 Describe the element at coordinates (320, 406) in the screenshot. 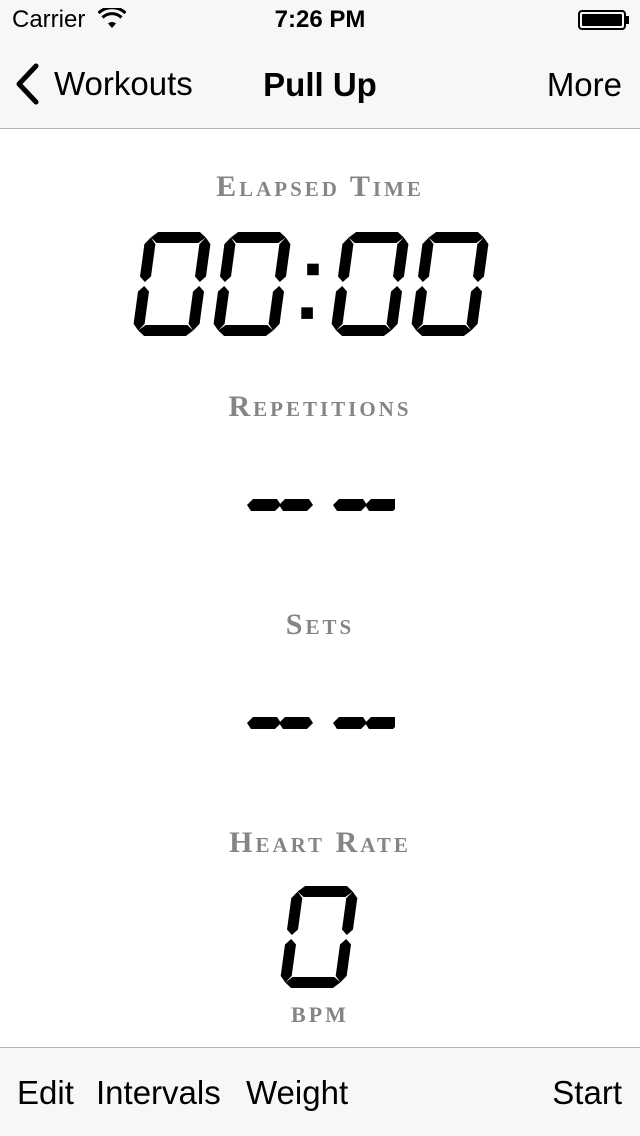

I see `repetitions-label: Repetitions` at that location.